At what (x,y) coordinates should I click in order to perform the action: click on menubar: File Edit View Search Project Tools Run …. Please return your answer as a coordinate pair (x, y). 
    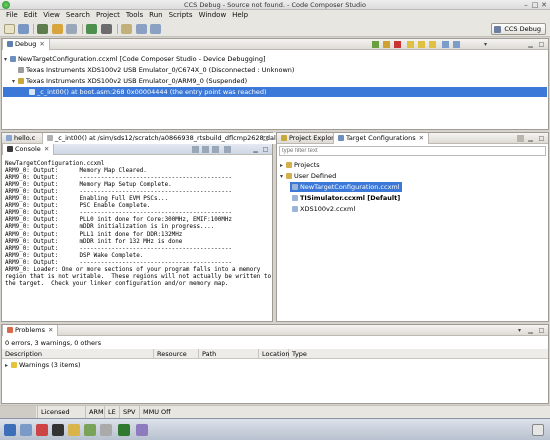
    Looking at the image, I should click on (275, 15).